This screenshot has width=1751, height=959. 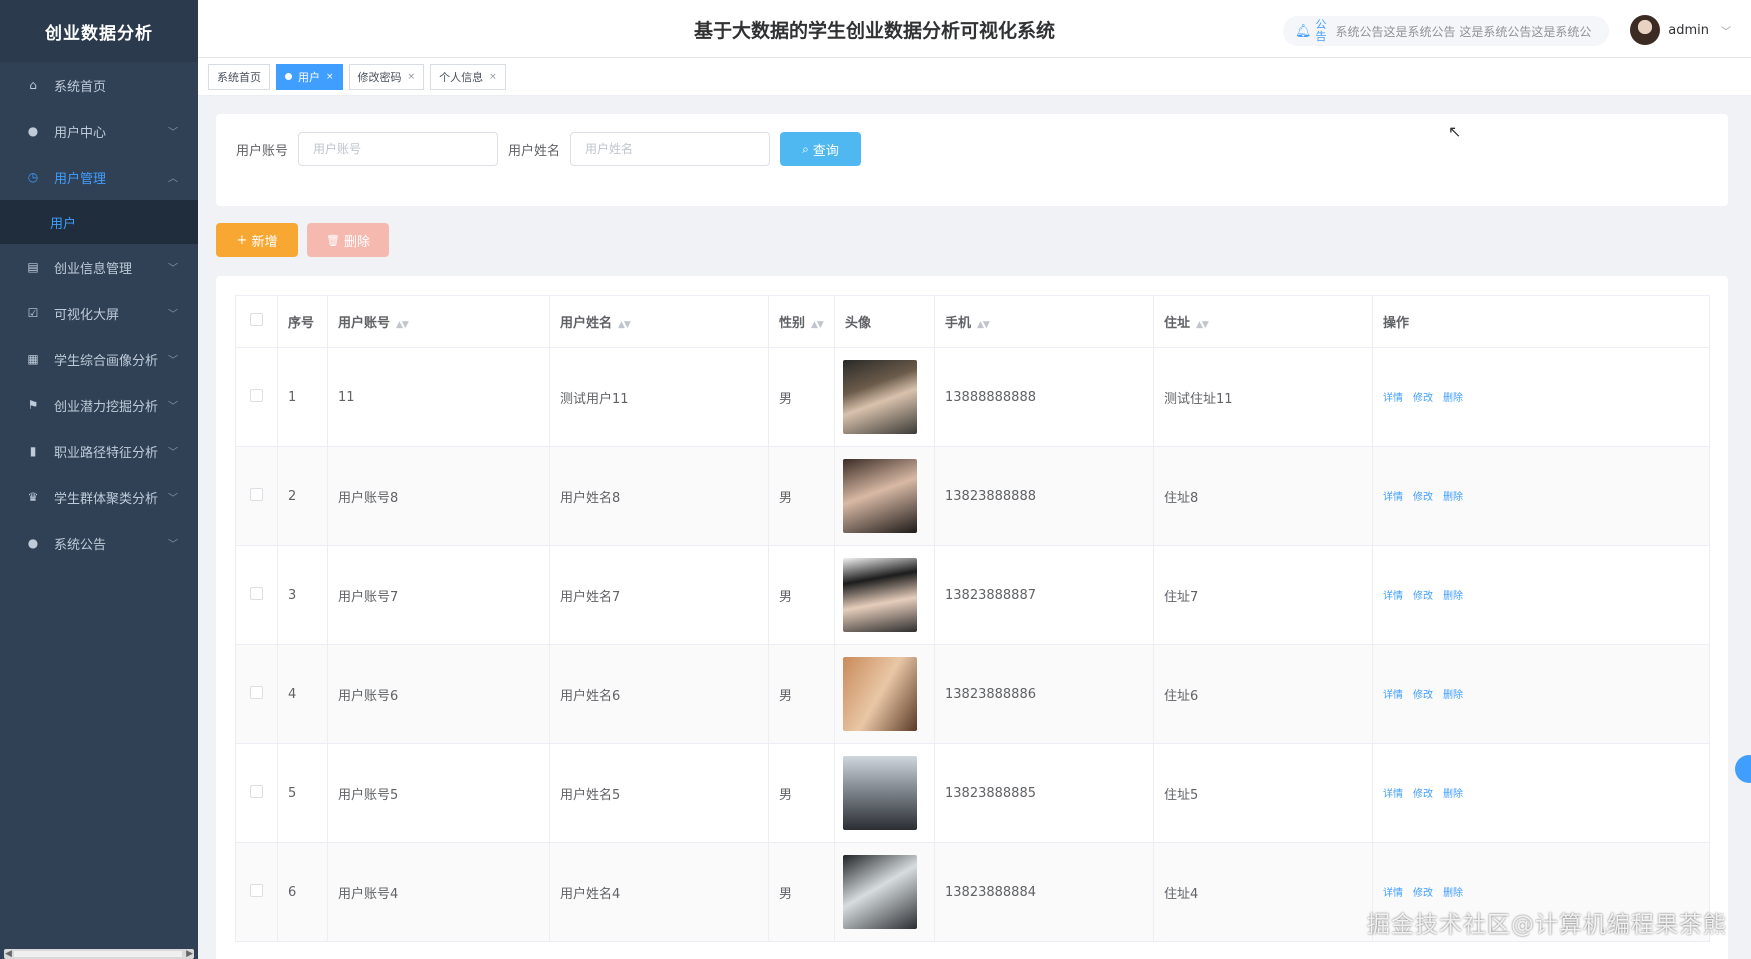 I want to click on account-search-input, so click(x=398, y=149).